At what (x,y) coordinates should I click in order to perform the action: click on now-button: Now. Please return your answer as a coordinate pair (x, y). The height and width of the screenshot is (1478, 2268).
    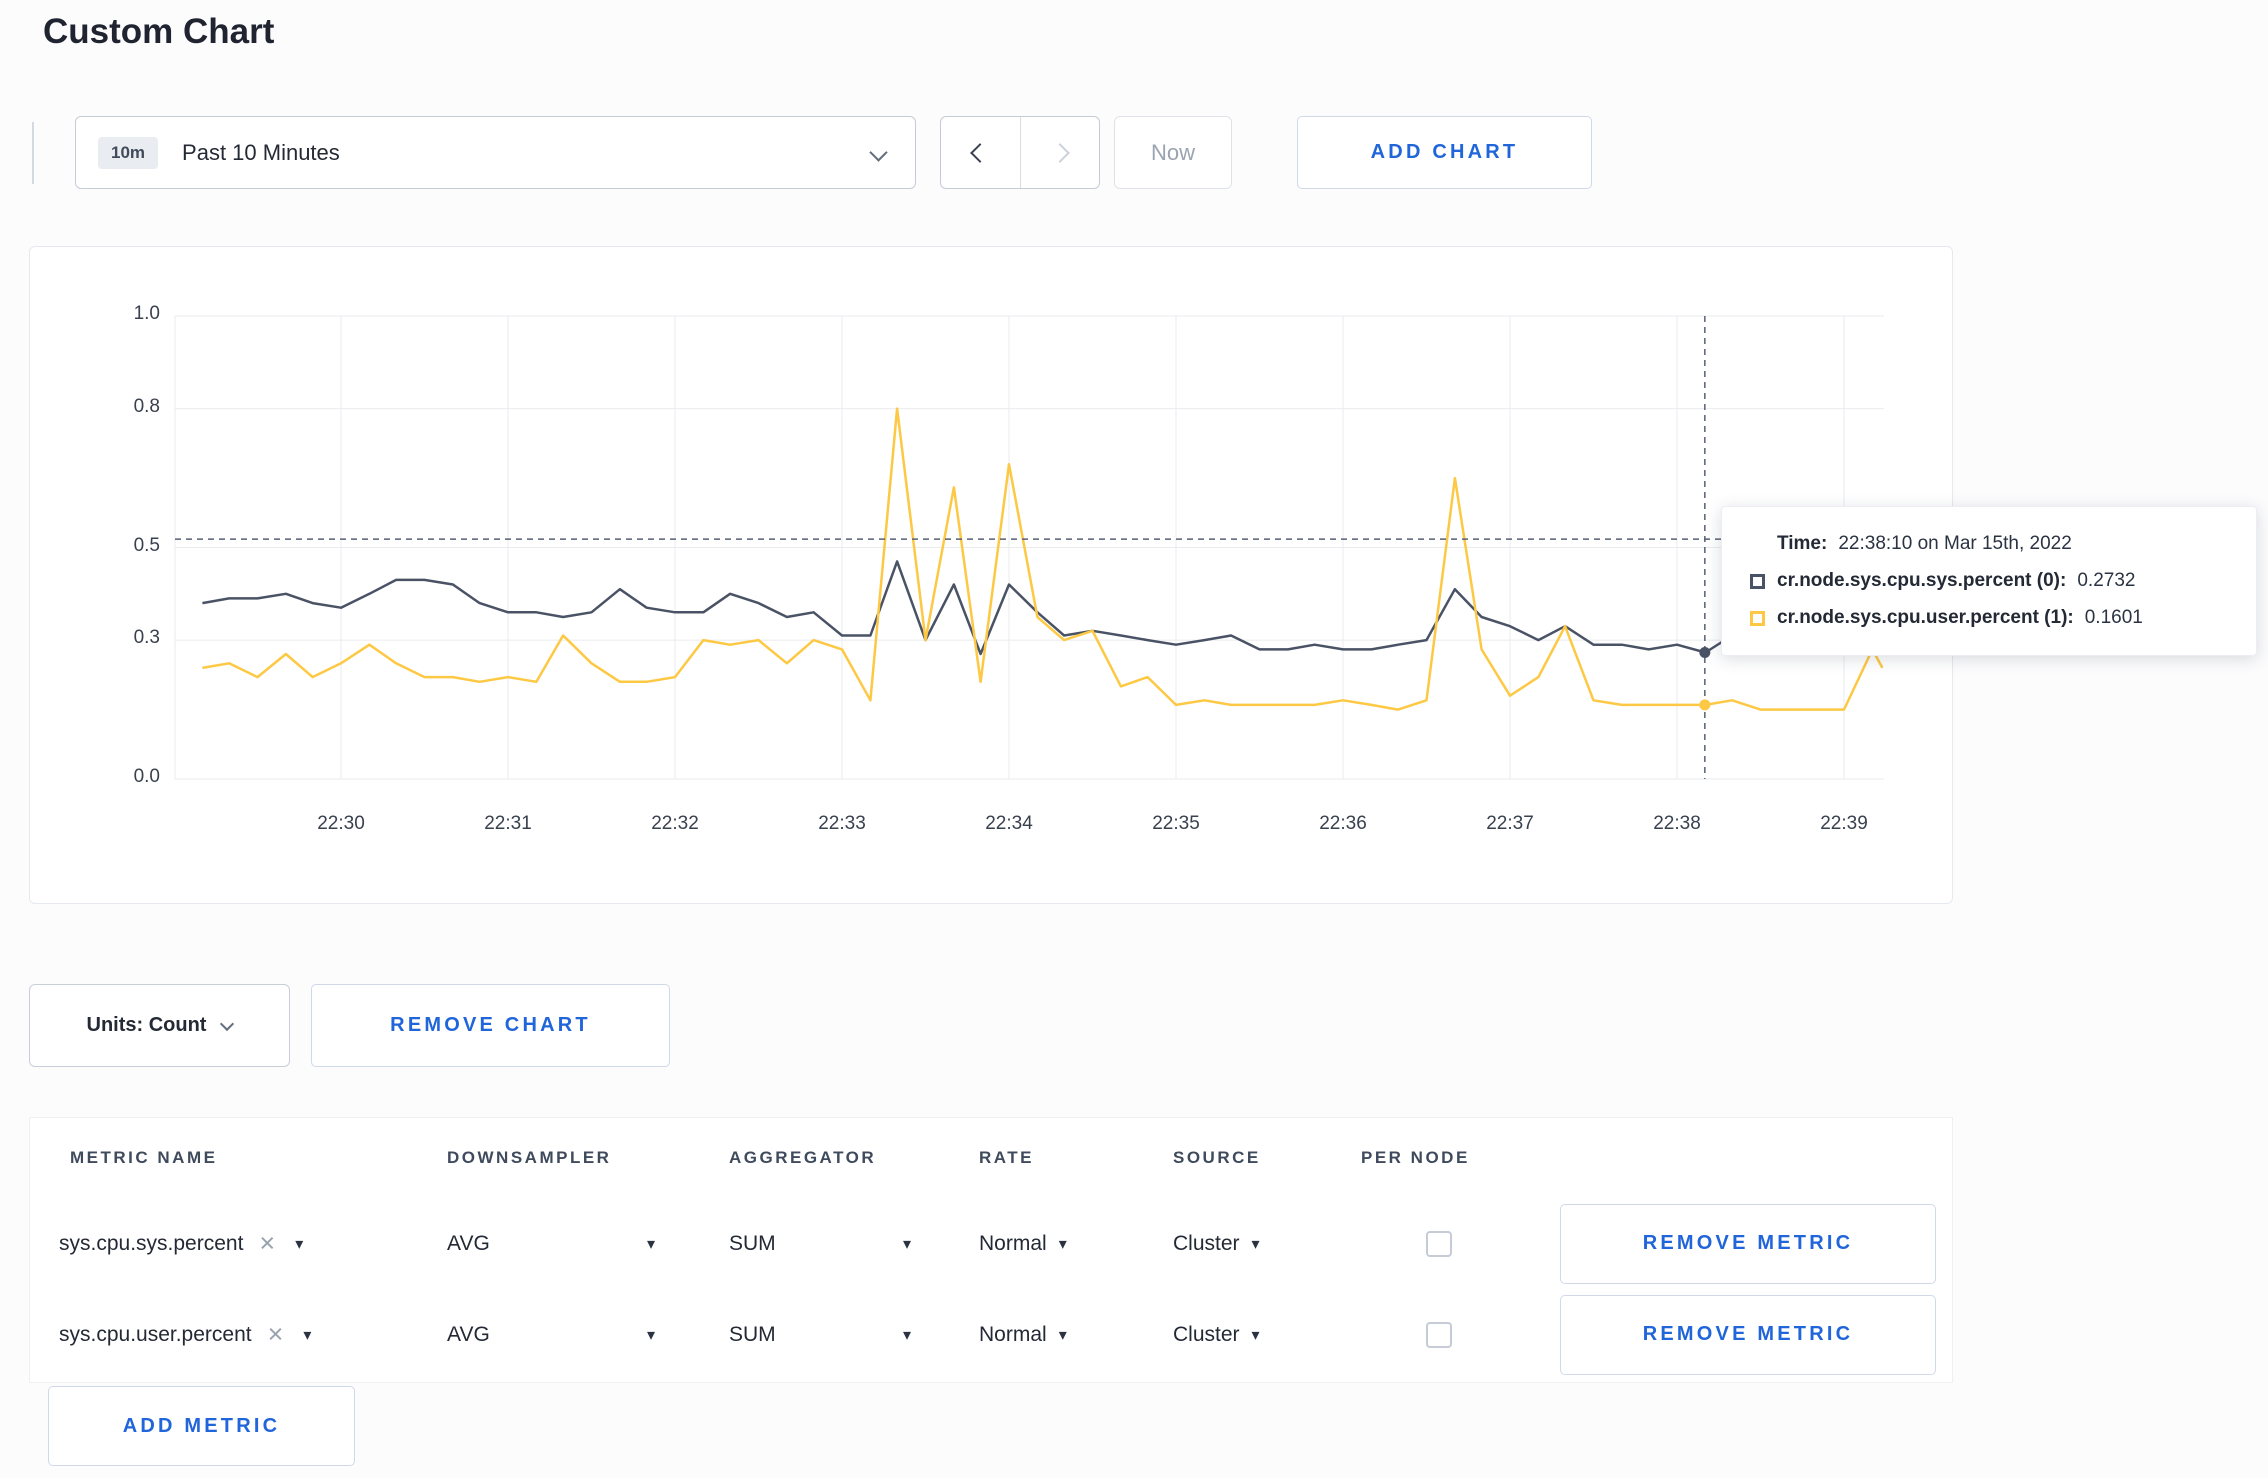
    Looking at the image, I should click on (1173, 152).